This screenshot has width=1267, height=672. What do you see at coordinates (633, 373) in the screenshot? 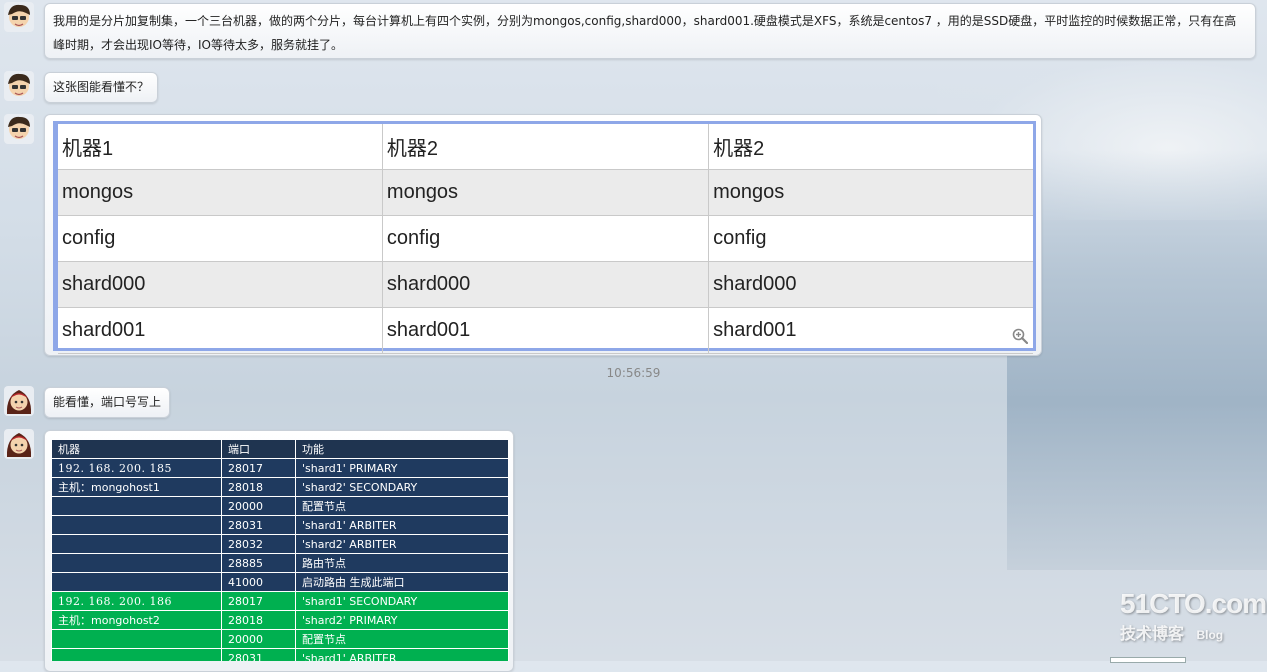
I see `message-timestamp: 10:56:59` at bounding box center [633, 373].